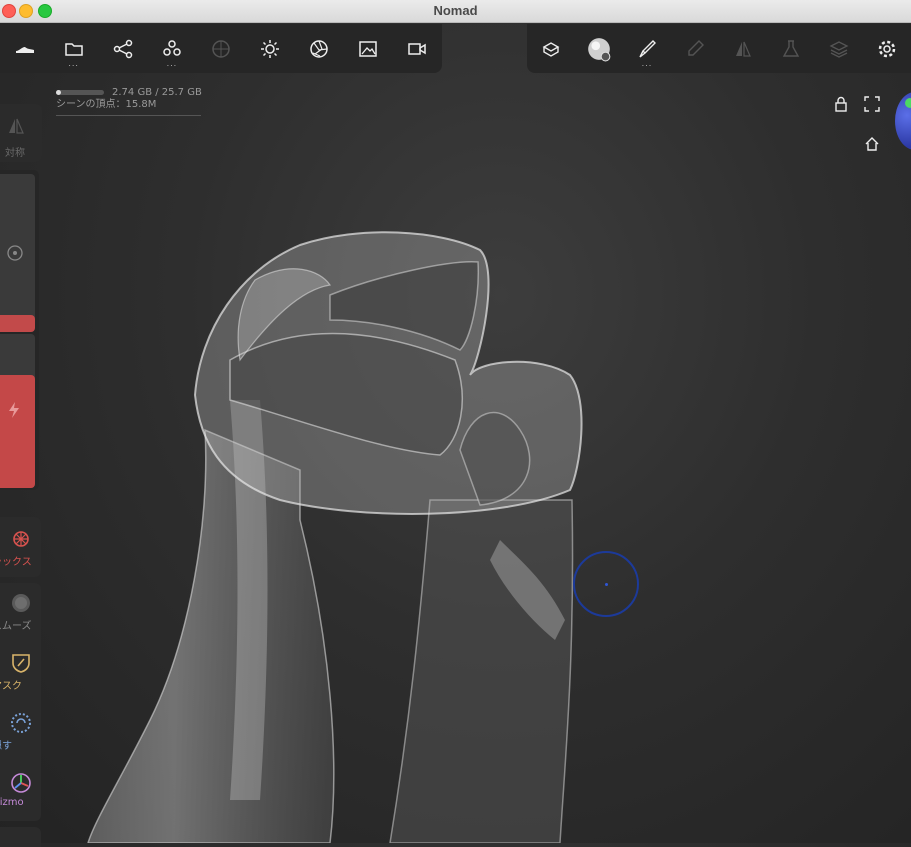 The height and width of the screenshot is (847, 911). I want to click on sun-icon, so click(270, 48).